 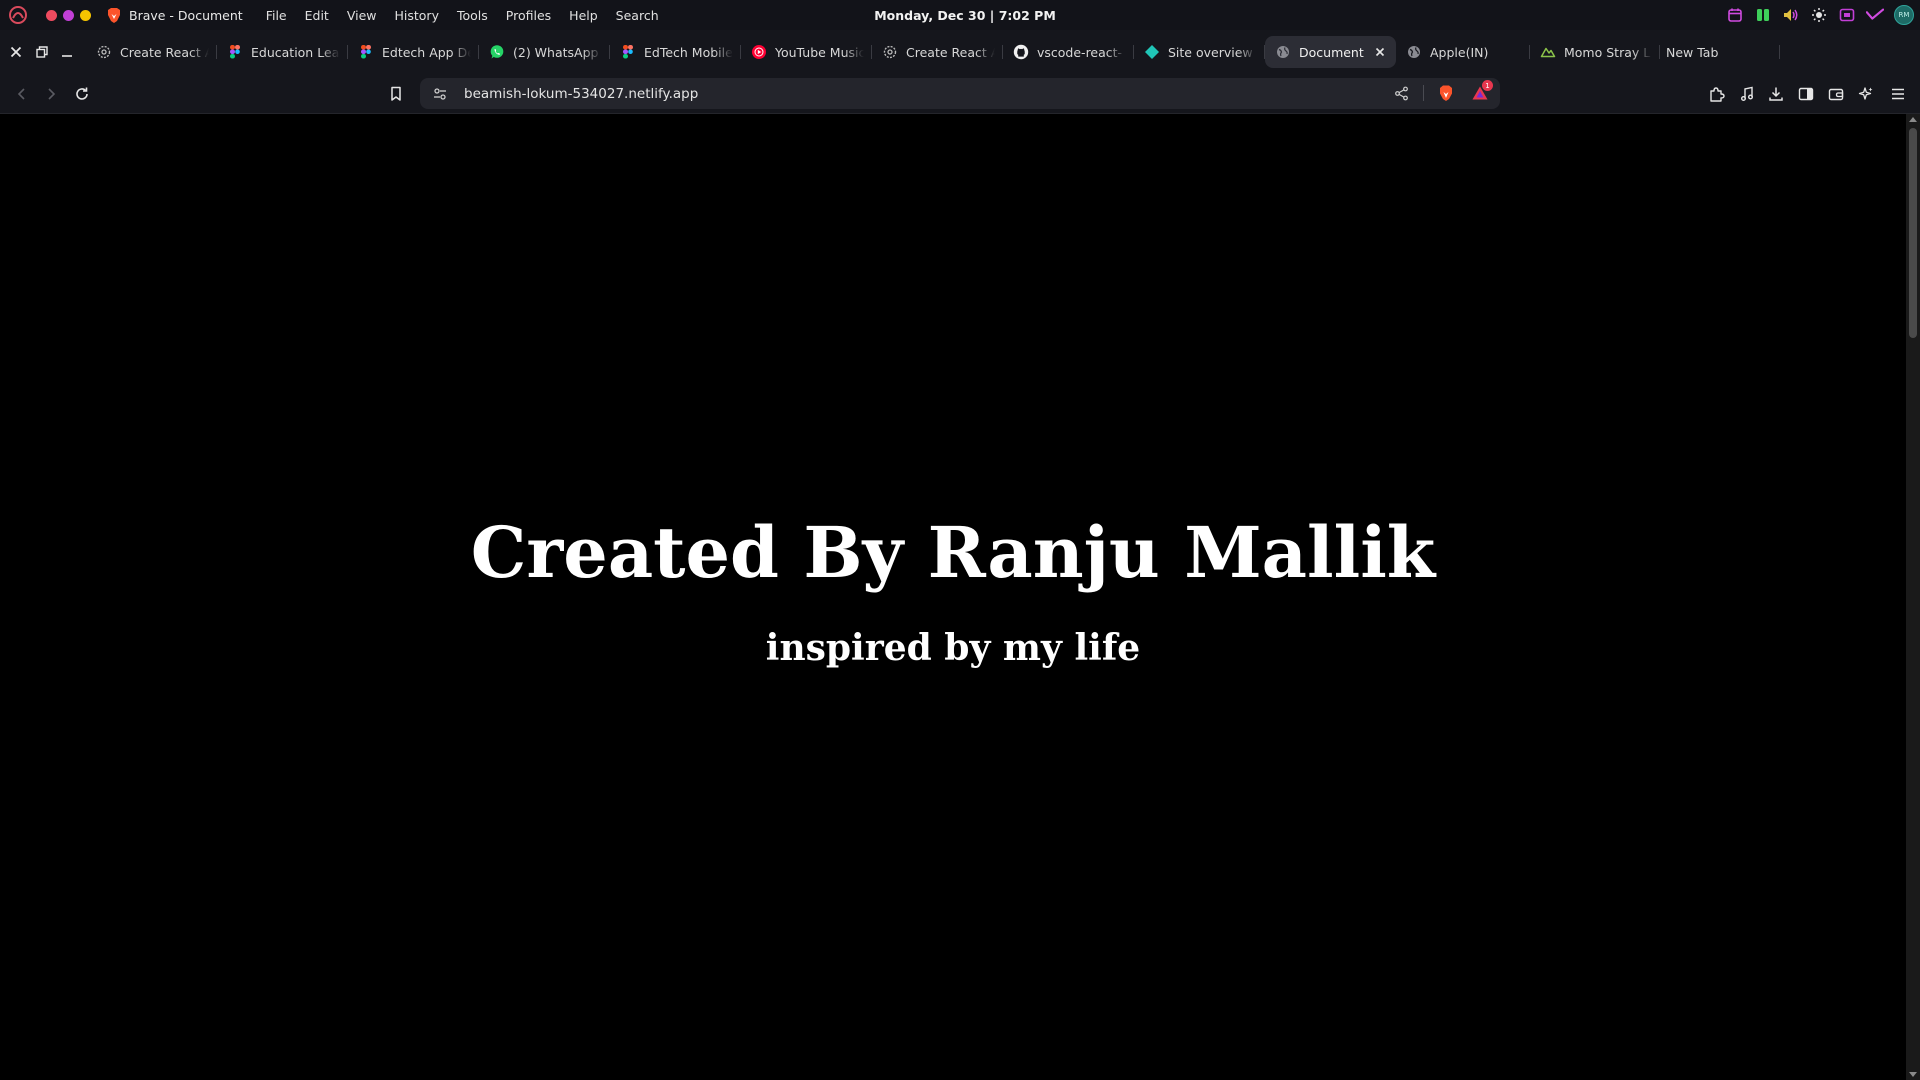 I want to click on app-title-text: Brave - Document, so click(x=186, y=15).